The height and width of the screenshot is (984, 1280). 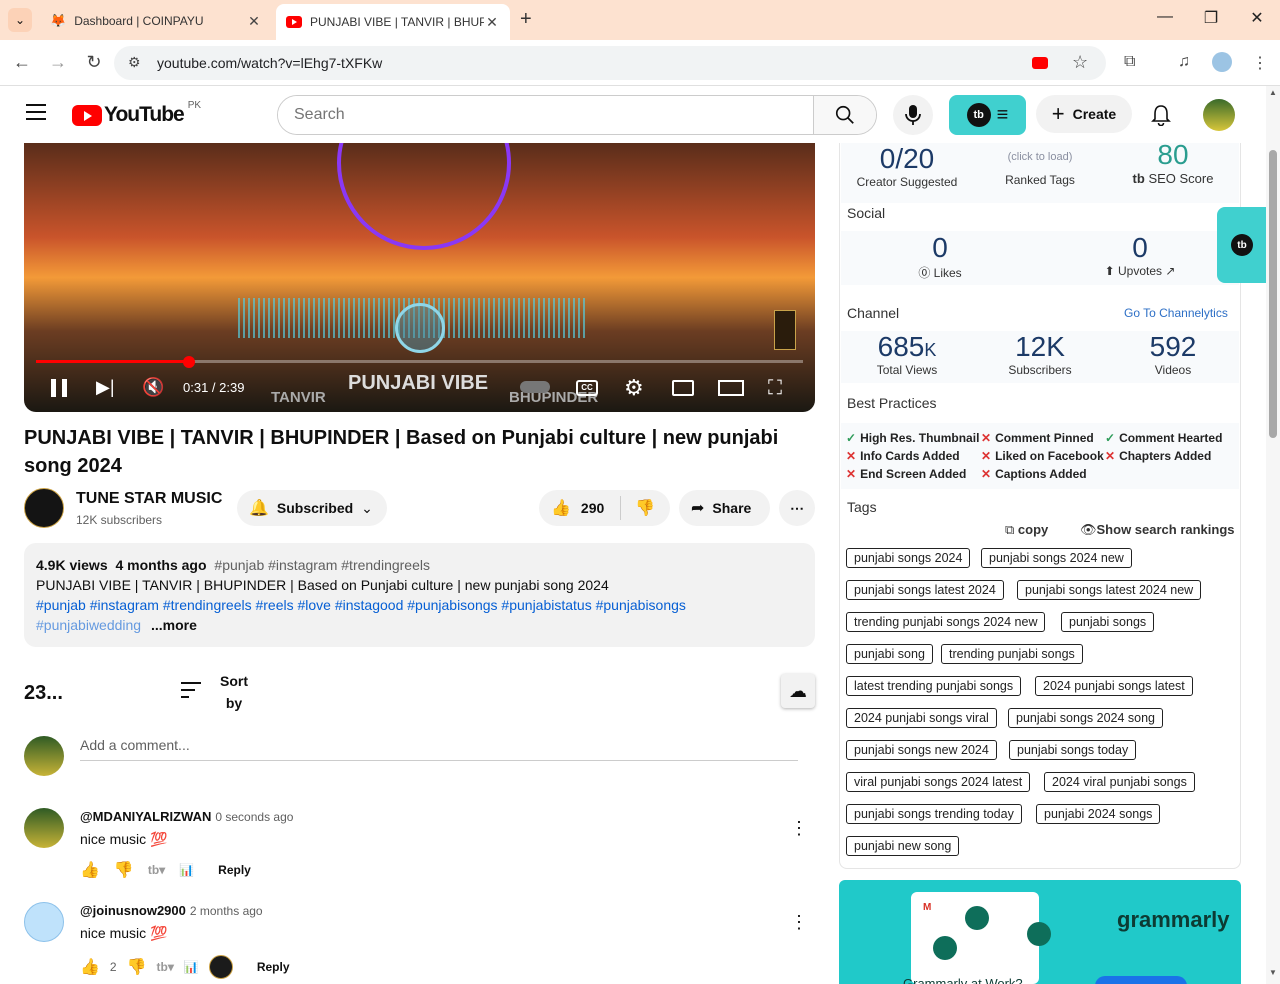 I want to click on search-input, so click(x=546, y=115).